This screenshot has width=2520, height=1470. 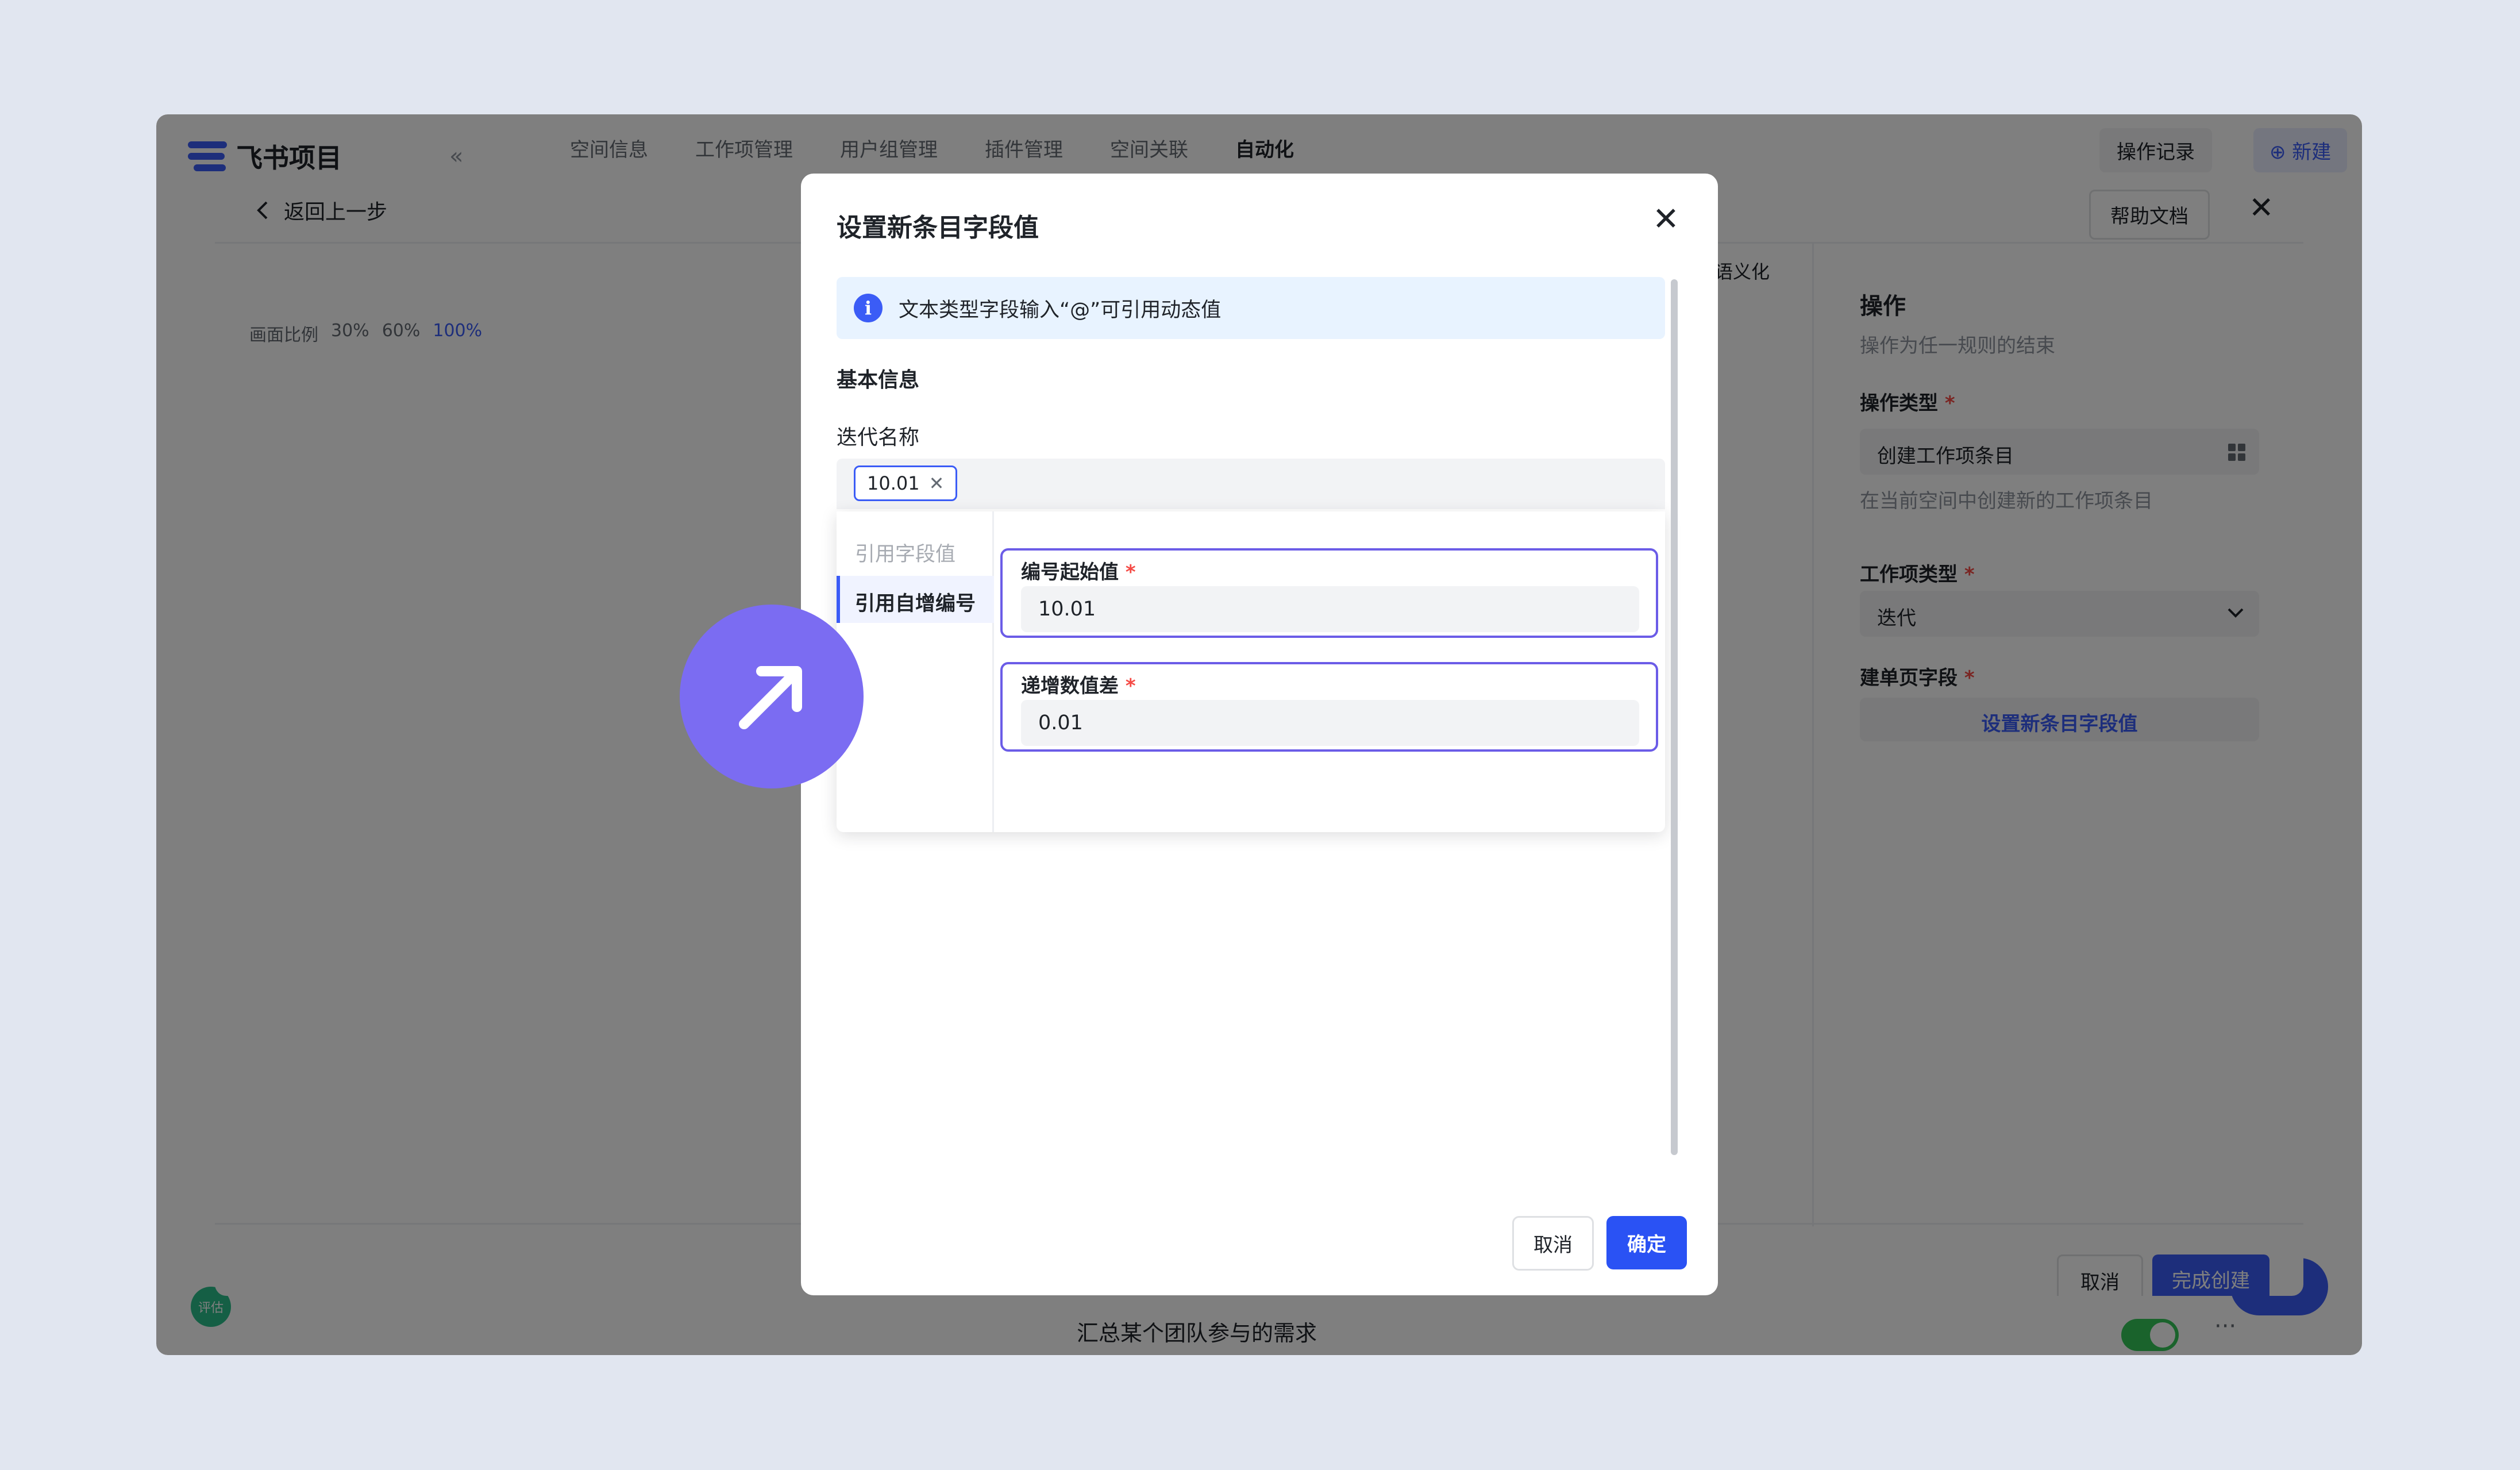 What do you see at coordinates (916, 550) in the screenshot?
I see `menu-item-reference-field: 引用字段值` at bounding box center [916, 550].